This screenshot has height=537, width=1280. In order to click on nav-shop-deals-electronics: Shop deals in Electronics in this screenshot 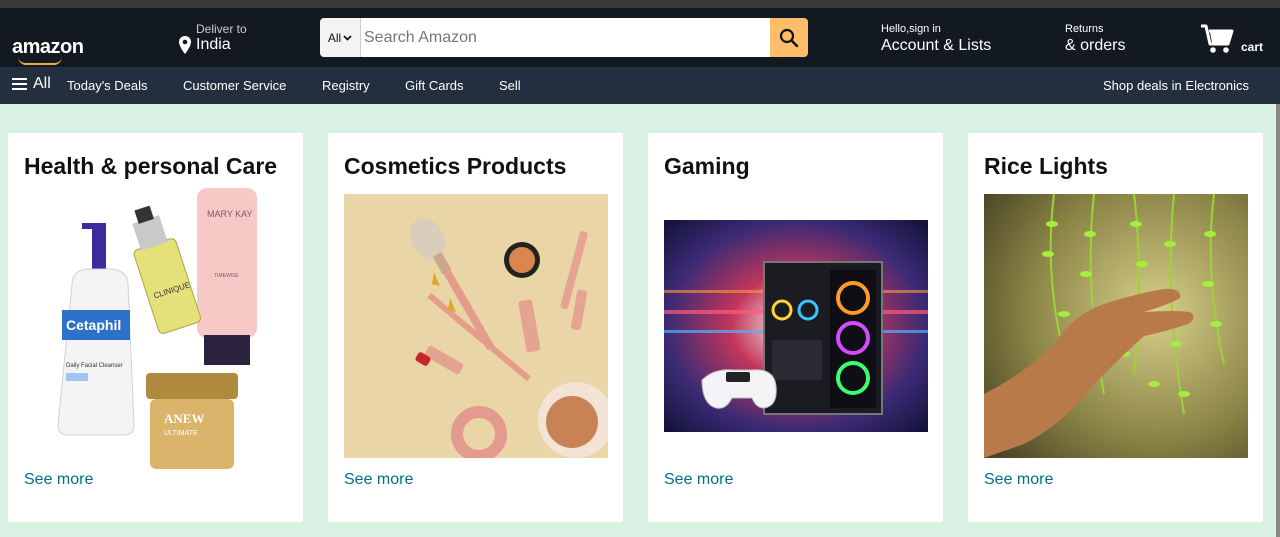, I will do `click(1176, 85)`.